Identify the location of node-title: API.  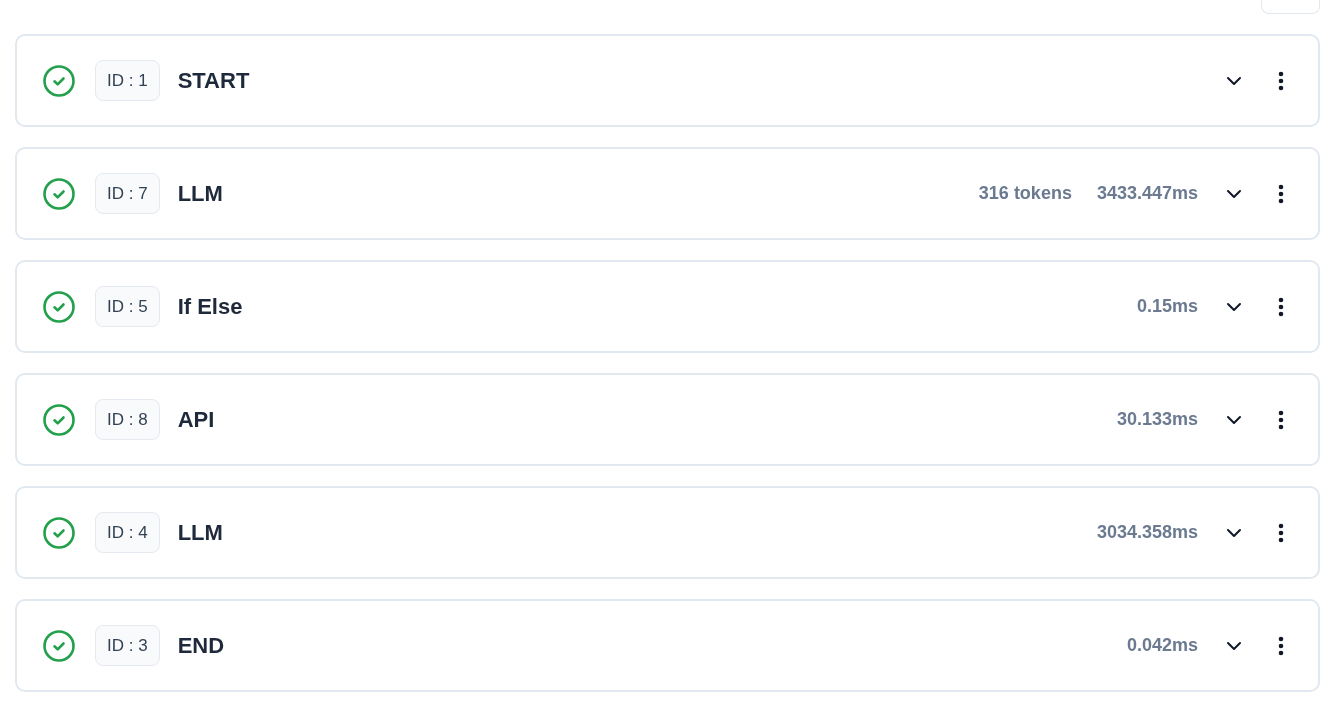
(196, 420).